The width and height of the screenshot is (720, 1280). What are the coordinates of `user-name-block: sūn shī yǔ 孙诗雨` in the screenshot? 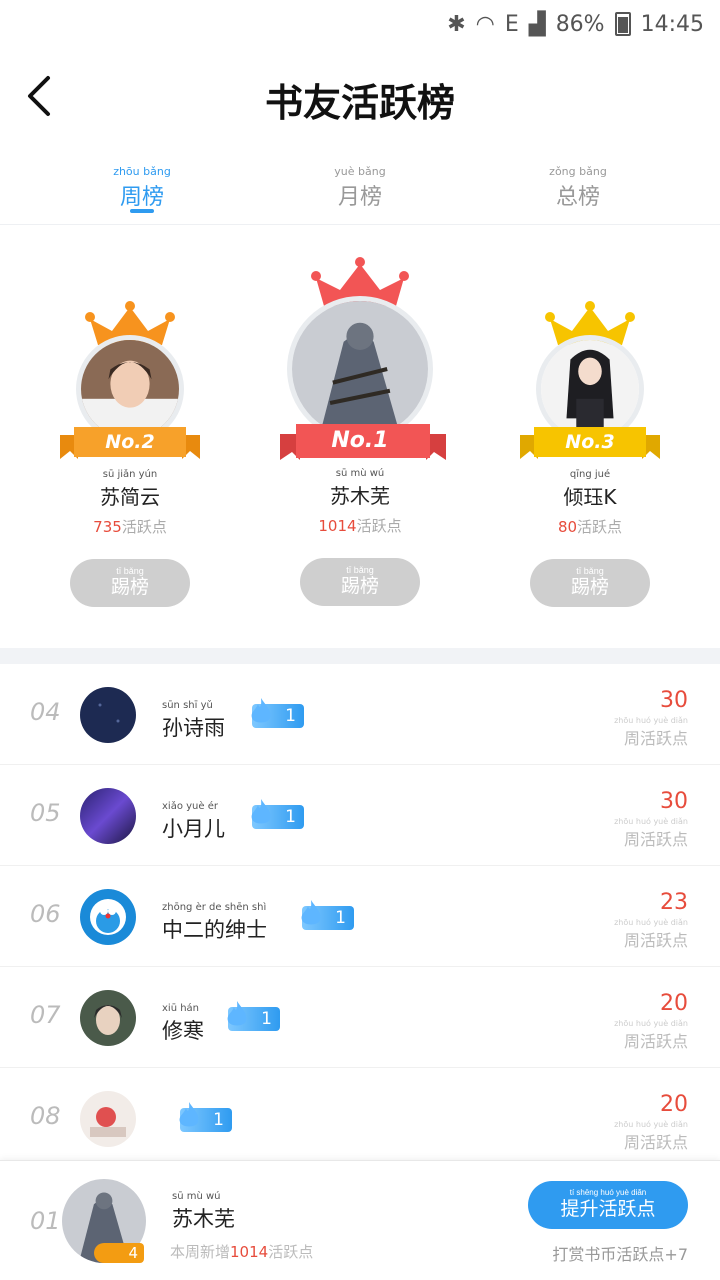 It's located at (193, 721).